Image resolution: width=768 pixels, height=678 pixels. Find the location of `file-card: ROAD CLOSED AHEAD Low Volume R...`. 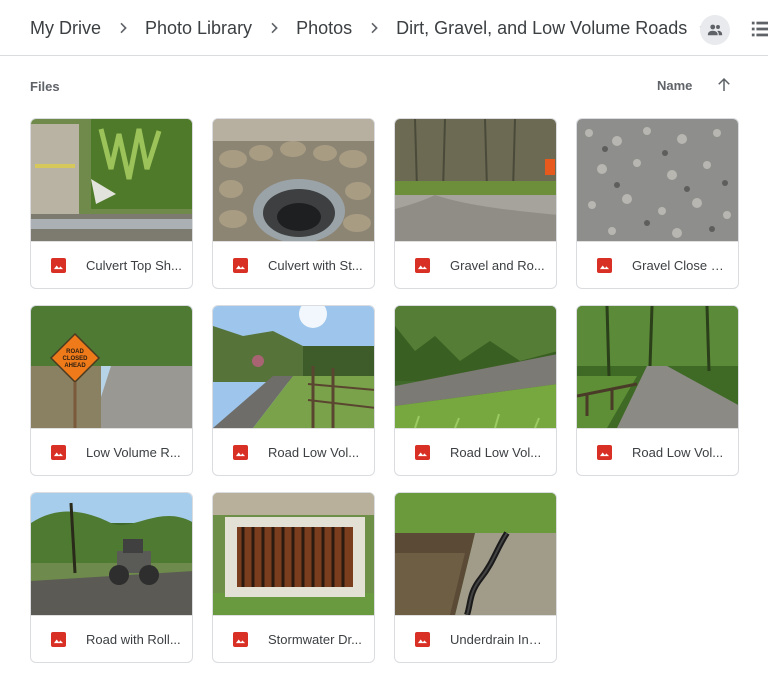

file-card: ROAD CLOSED AHEAD Low Volume R... is located at coordinates (111, 390).